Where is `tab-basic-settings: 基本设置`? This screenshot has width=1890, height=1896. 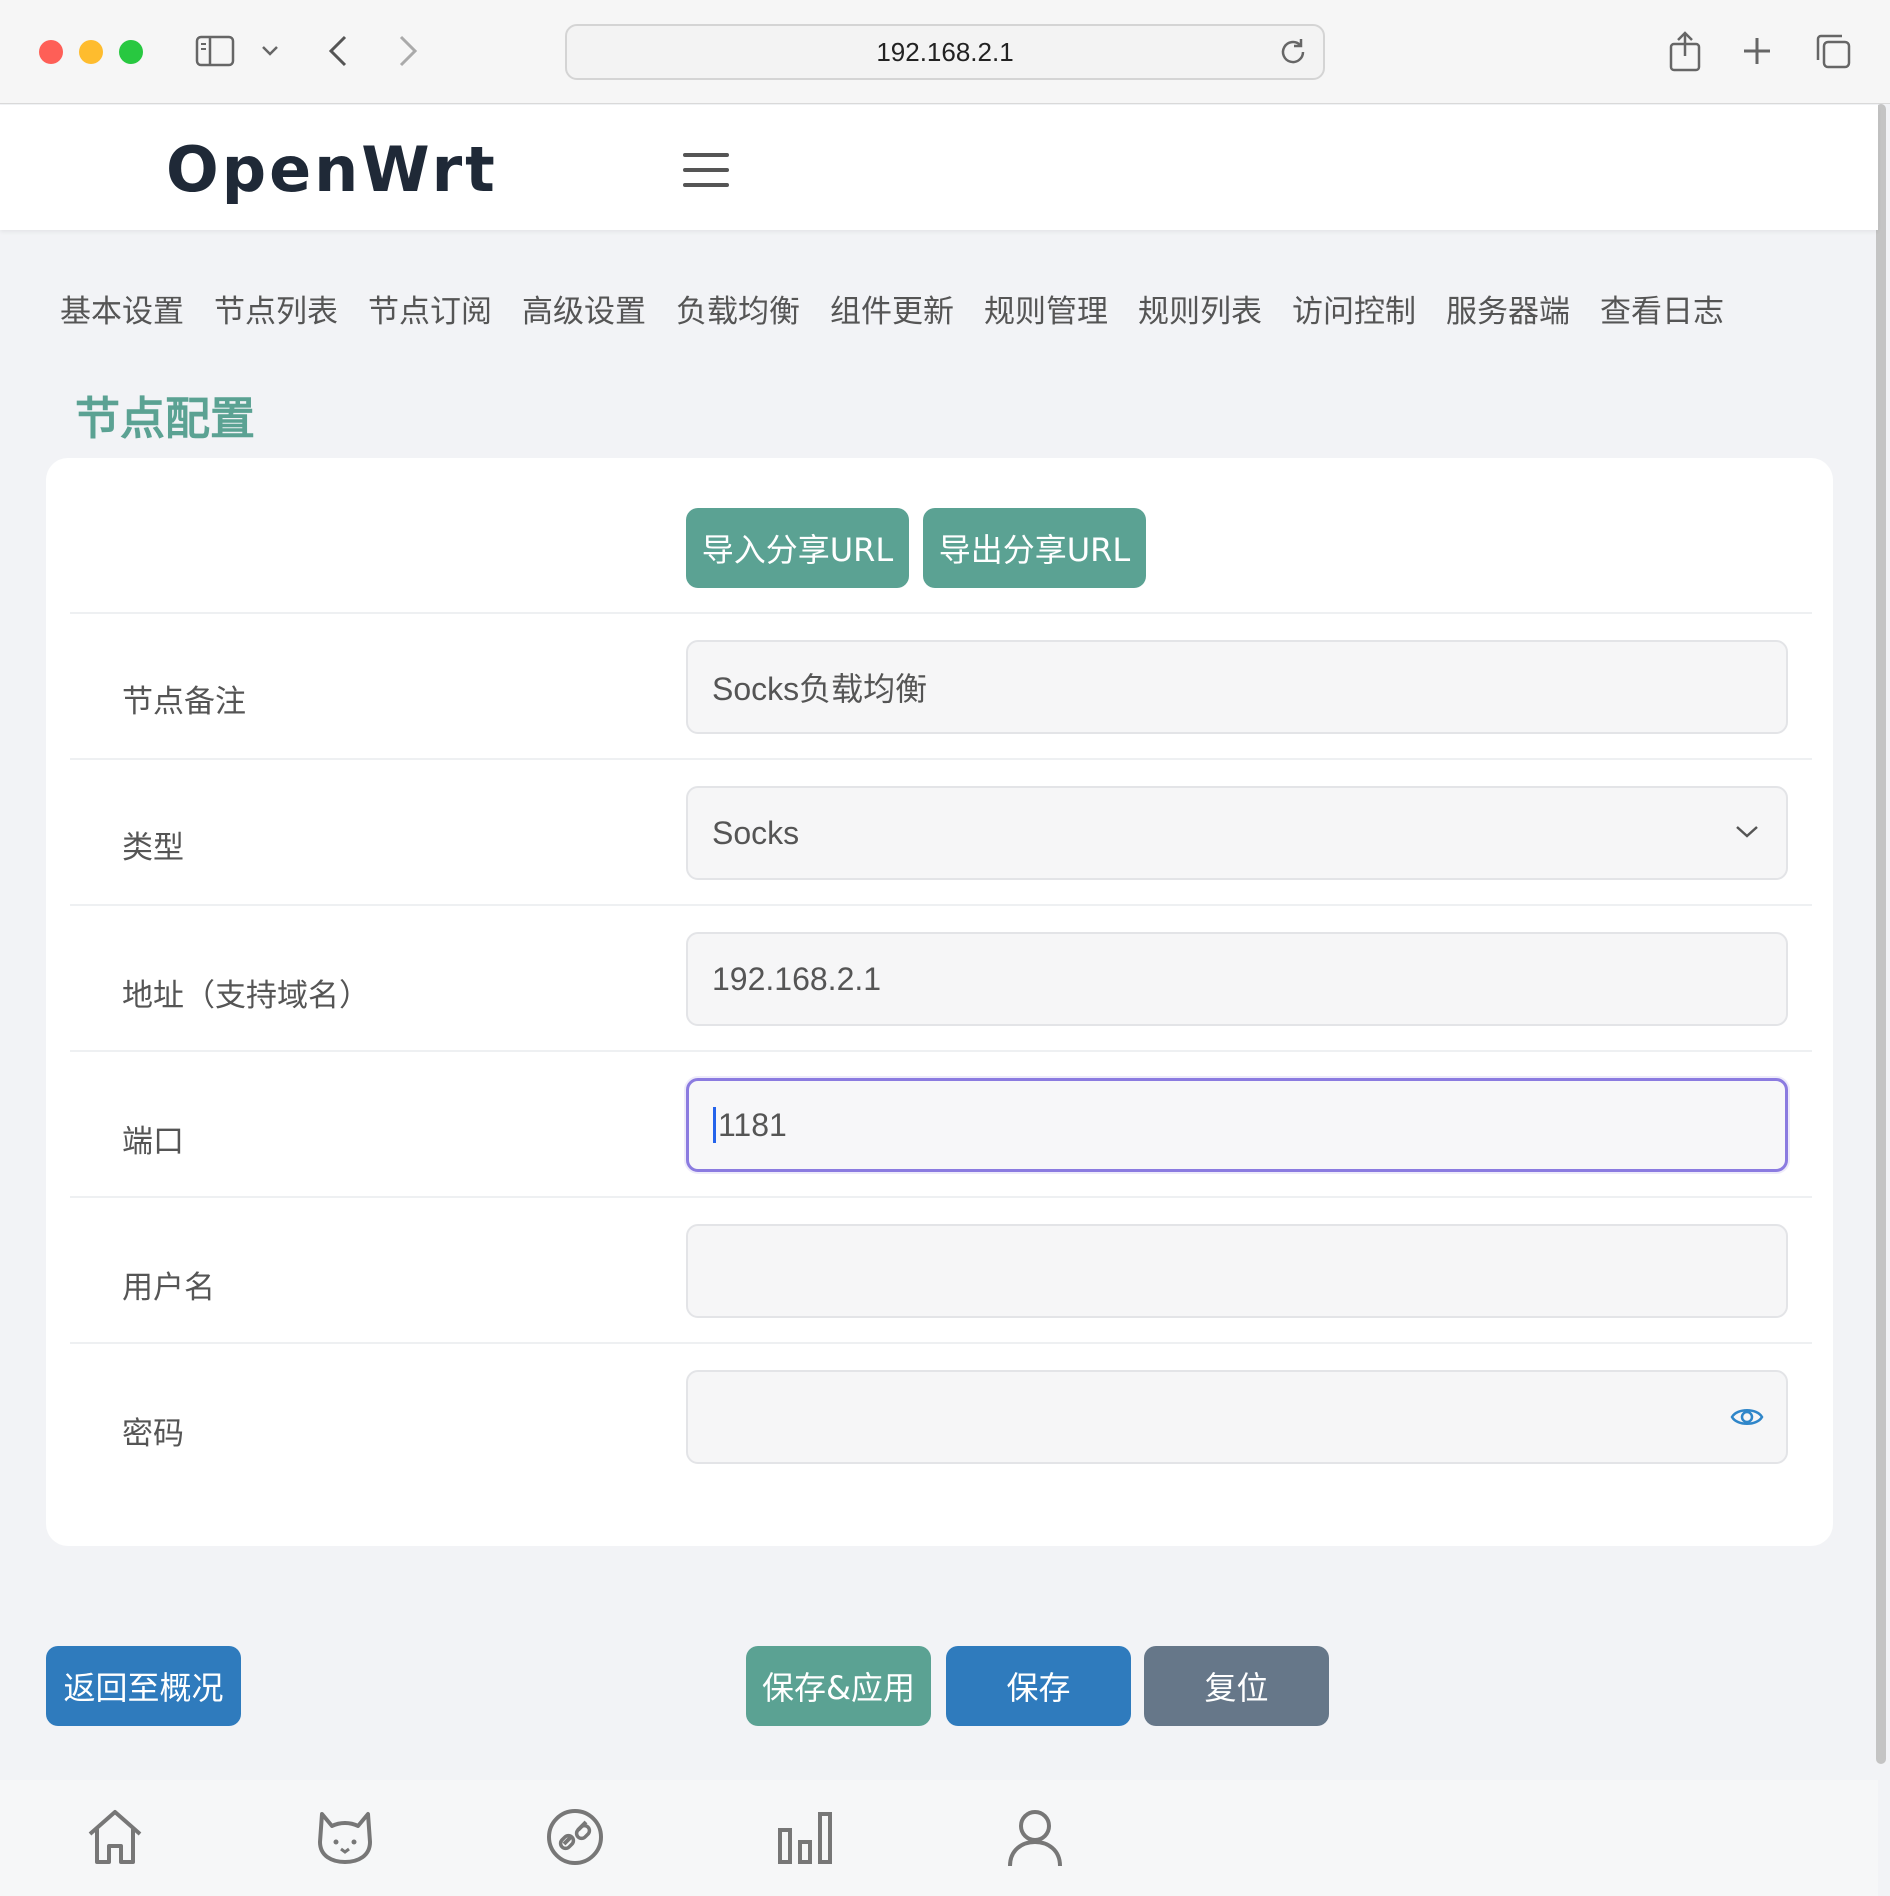 tab-basic-settings: 基本设置 is located at coordinates (122, 308).